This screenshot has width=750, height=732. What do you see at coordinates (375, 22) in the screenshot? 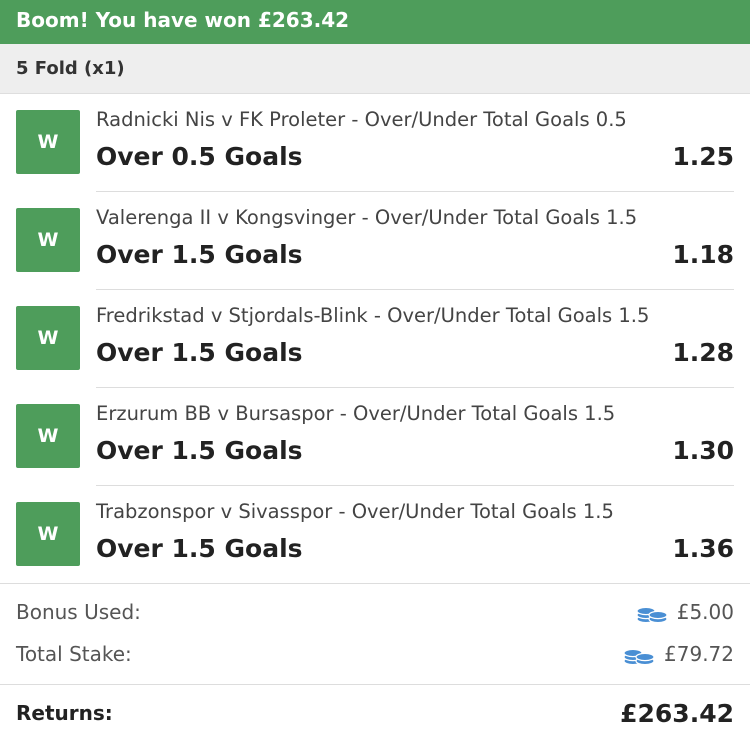
I see `win-banner: Boom! You have won £263.42` at bounding box center [375, 22].